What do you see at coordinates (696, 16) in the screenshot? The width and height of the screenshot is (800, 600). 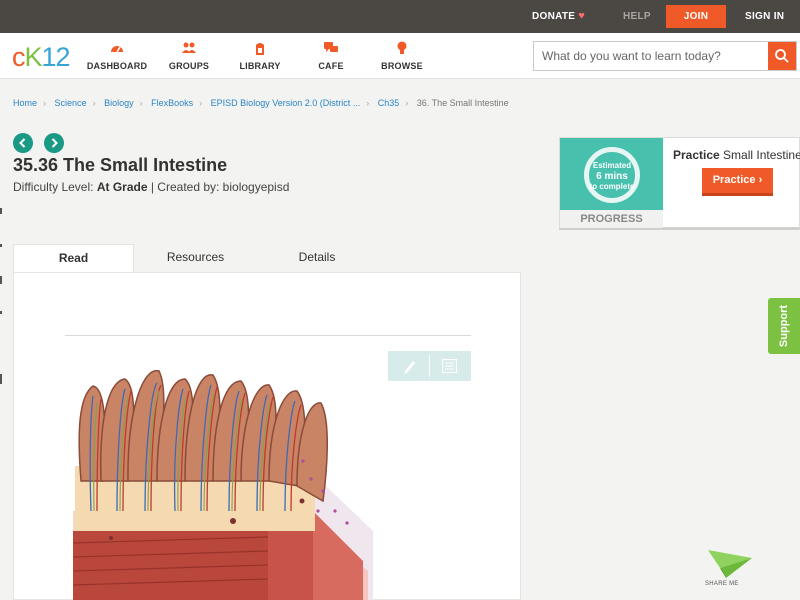 I see `join-button: JOIN` at bounding box center [696, 16].